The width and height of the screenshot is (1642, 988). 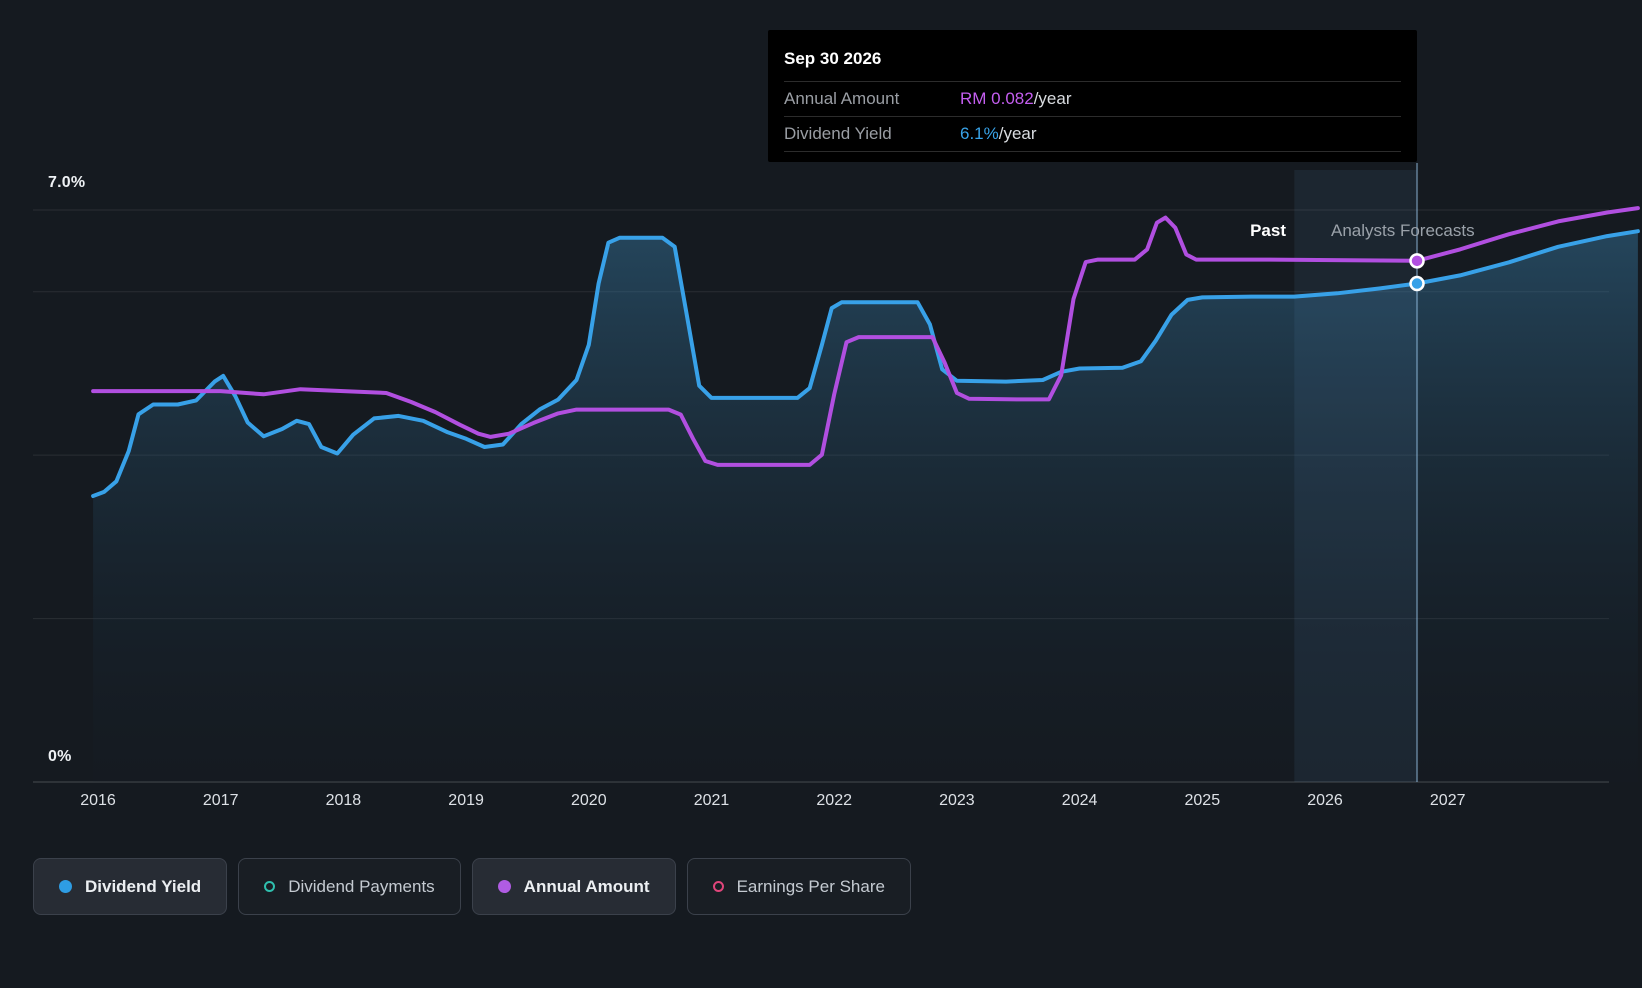 What do you see at coordinates (979, 133) in the screenshot?
I see `tooltip-yield-value: 6.1%` at bounding box center [979, 133].